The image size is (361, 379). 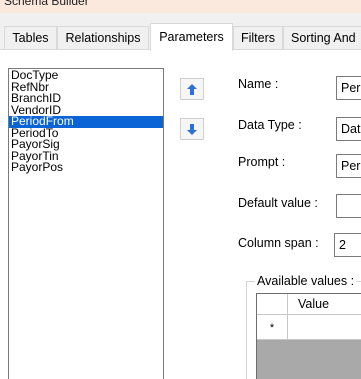 What do you see at coordinates (348, 129) in the screenshot?
I see `datatype-field: Dat` at bounding box center [348, 129].